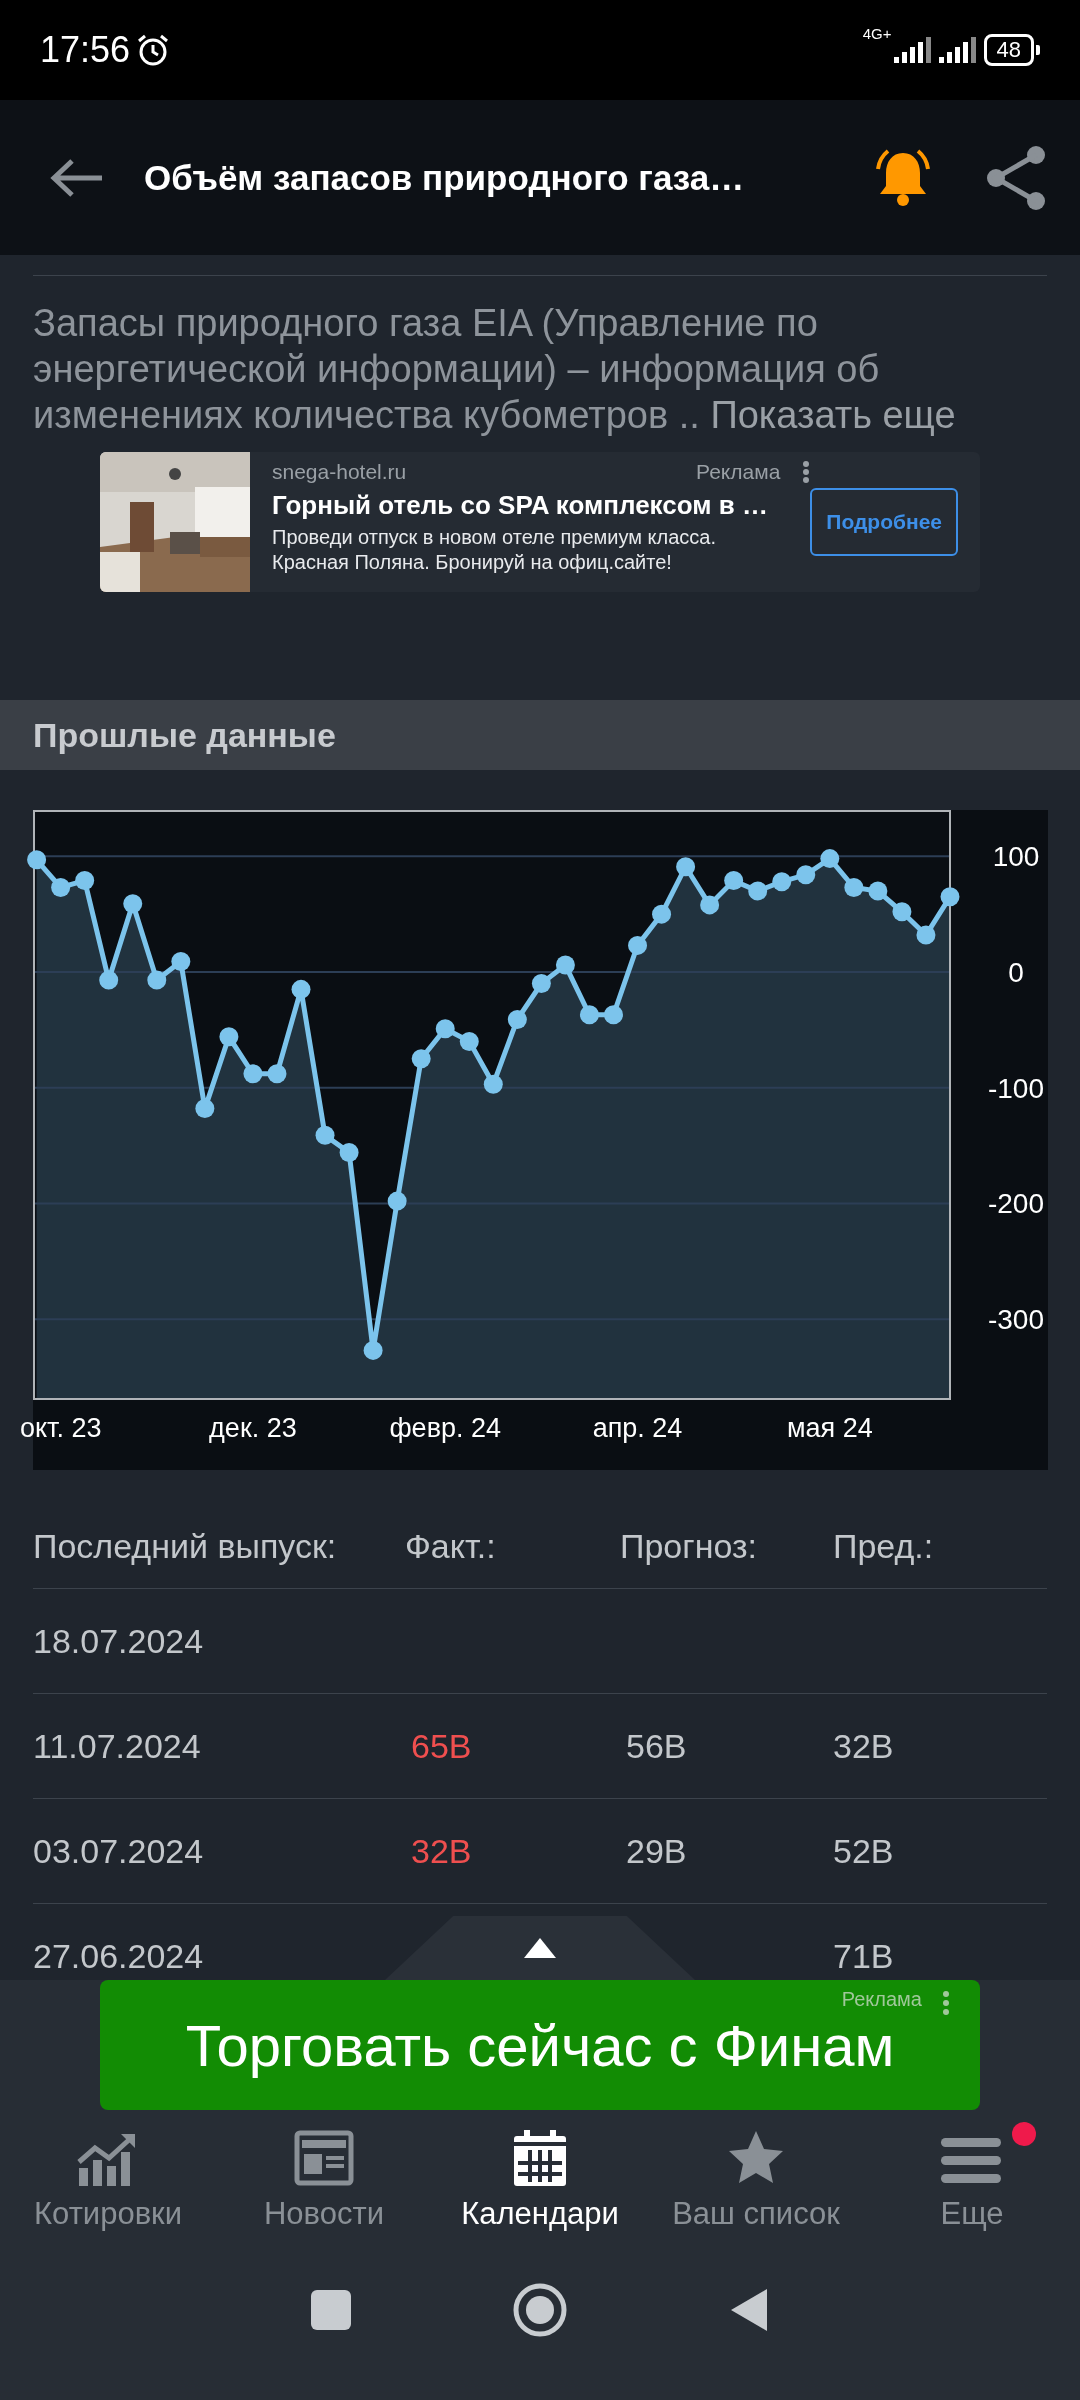 The height and width of the screenshot is (2400, 1080). Describe the element at coordinates (689, 1546) in the screenshot. I see `column-header: Прогноз:` at that location.